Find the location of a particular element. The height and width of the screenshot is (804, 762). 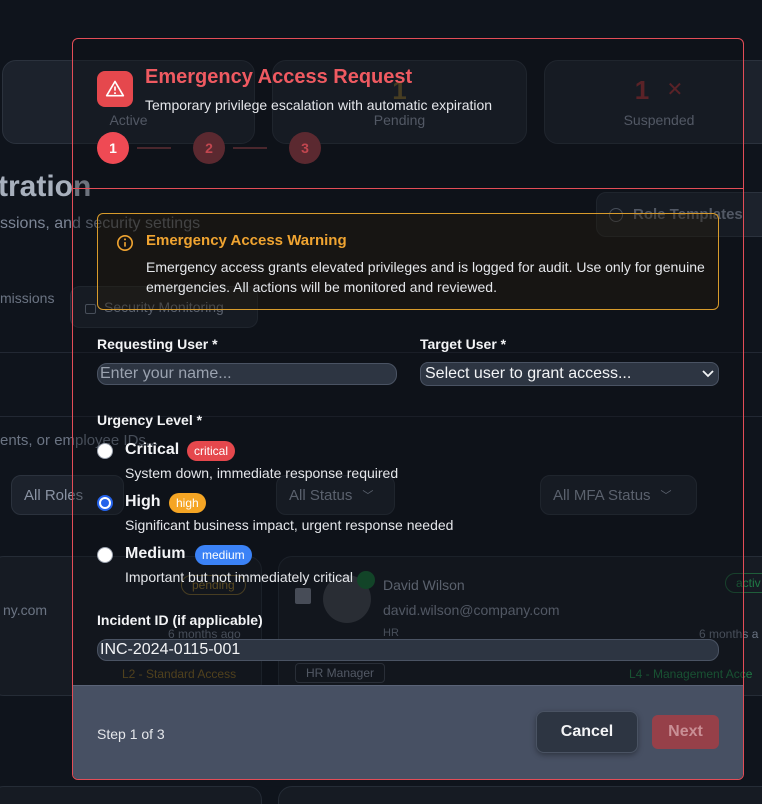

modal-title: Emergency Access Request is located at coordinates (279, 77).